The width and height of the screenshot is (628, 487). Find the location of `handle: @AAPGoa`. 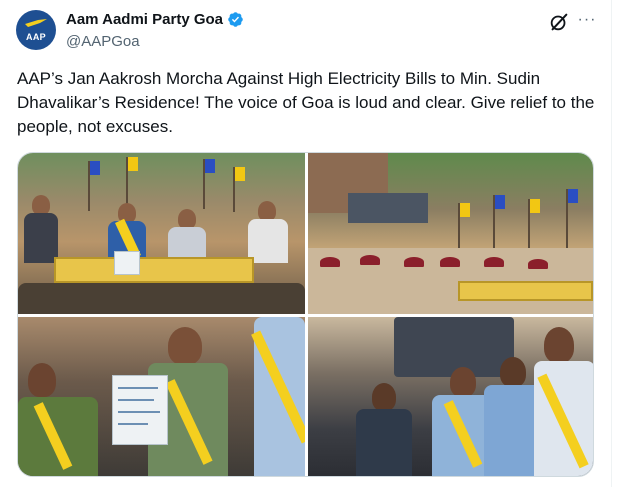

handle: @AAPGoa is located at coordinates (103, 41).